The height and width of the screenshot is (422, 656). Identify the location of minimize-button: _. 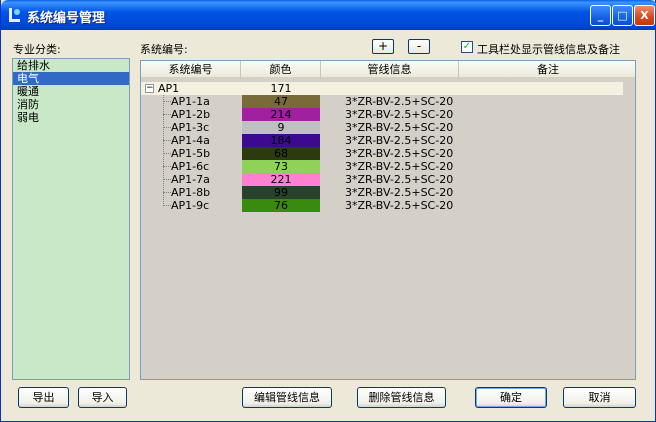
(600, 15).